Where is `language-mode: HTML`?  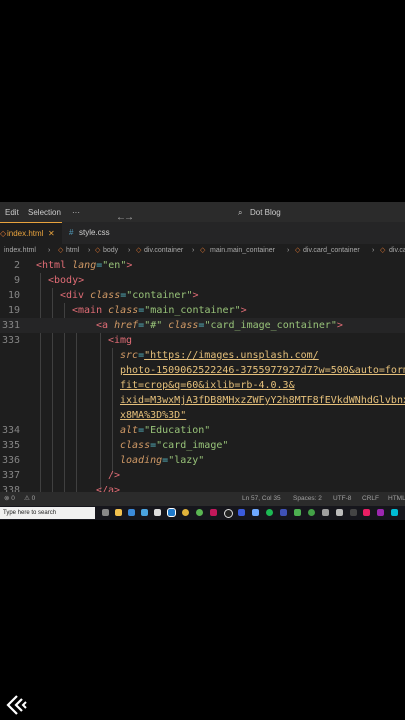
language-mode: HTML is located at coordinates (396, 499).